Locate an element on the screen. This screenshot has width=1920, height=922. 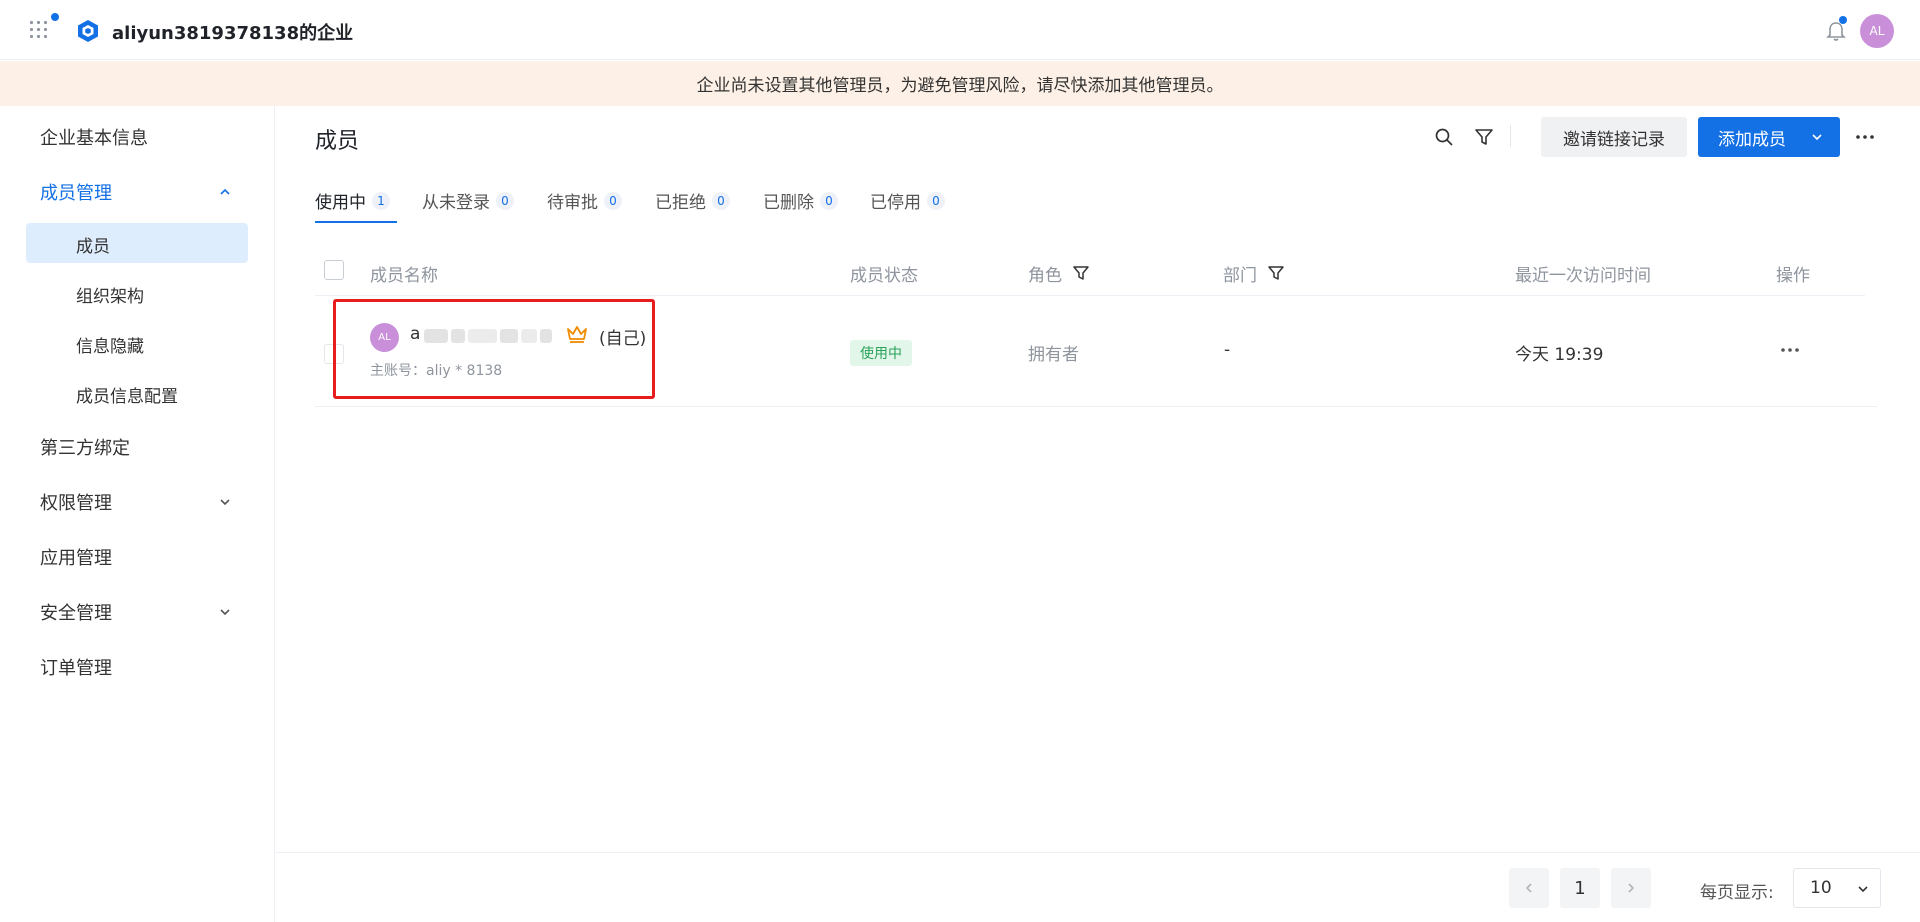
column-header-last-visit: 最近一次访问时间 is located at coordinates (1583, 275).